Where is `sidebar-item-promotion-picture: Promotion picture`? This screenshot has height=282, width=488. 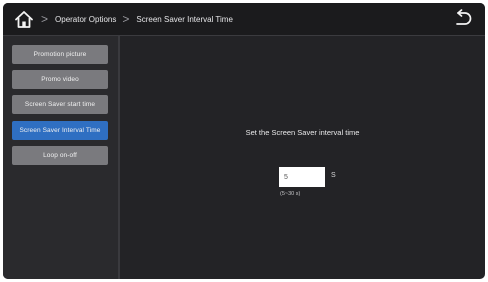 sidebar-item-promotion-picture: Promotion picture is located at coordinates (60, 54).